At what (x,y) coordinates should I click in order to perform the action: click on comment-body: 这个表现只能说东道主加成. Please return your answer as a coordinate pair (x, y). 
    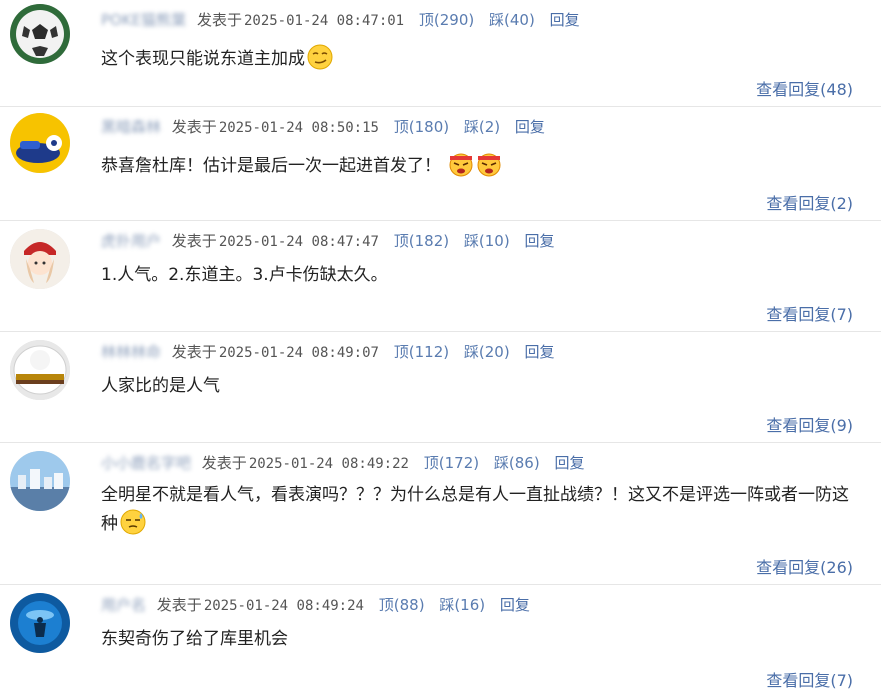
    Looking at the image, I should click on (203, 59).